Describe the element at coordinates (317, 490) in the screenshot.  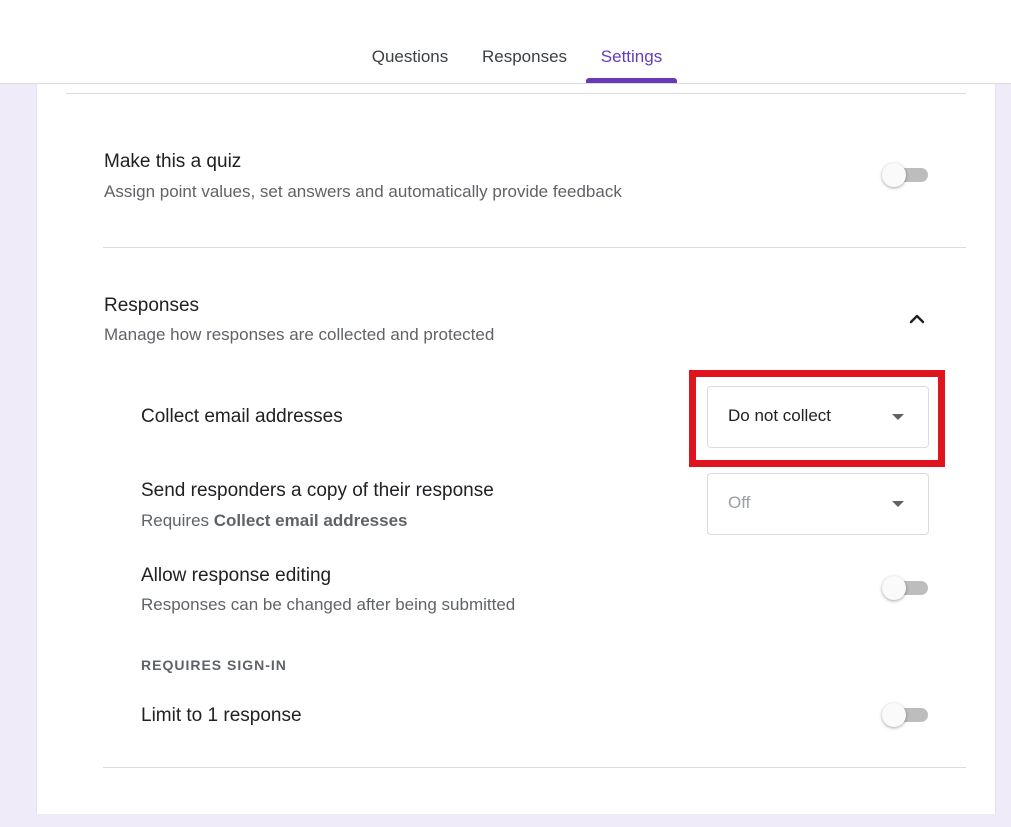
I see `send-copy-label: Send responders a copy of their response` at that location.